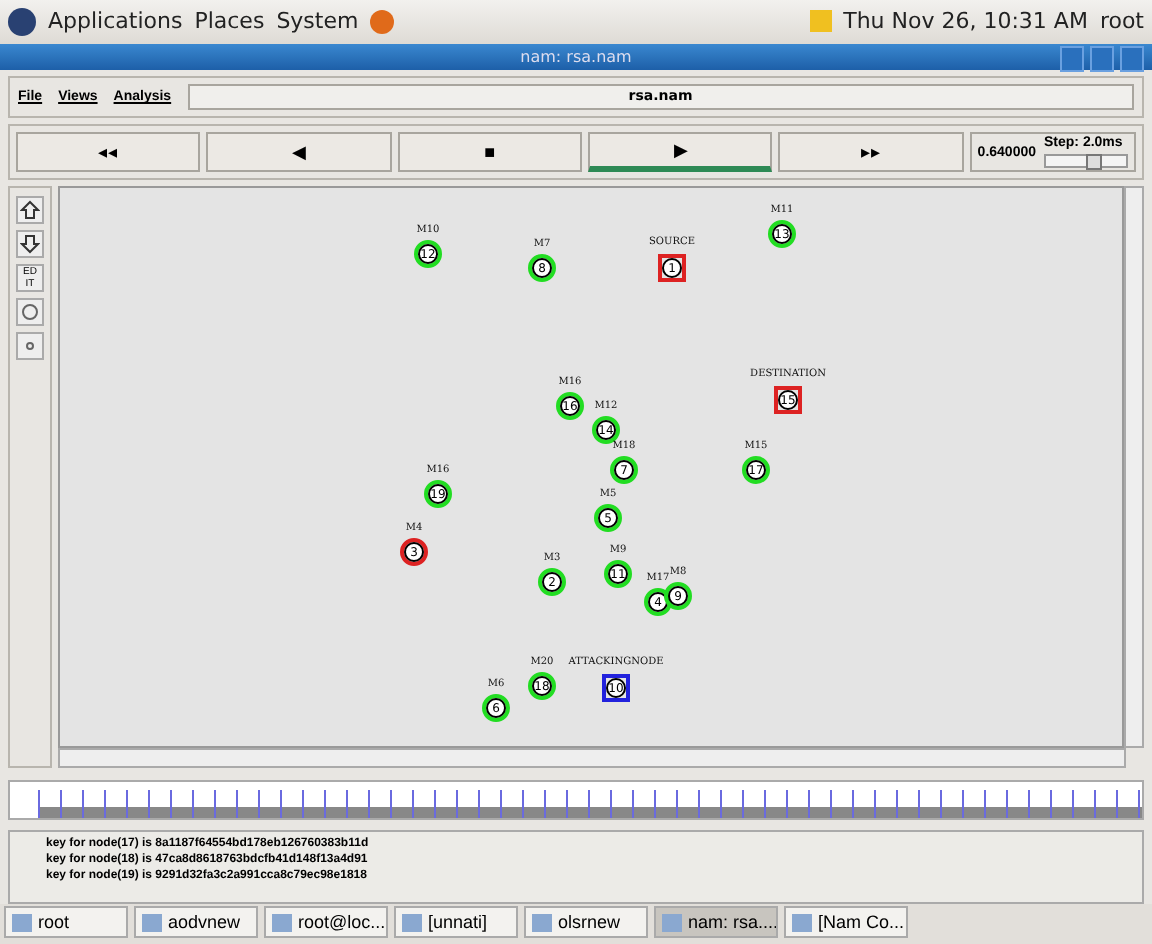 This screenshot has height=944, width=1152. What do you see at coordinates (1072, 58) in the screenshot?
I see `minimize-button` at bounding box center [1072, 58].